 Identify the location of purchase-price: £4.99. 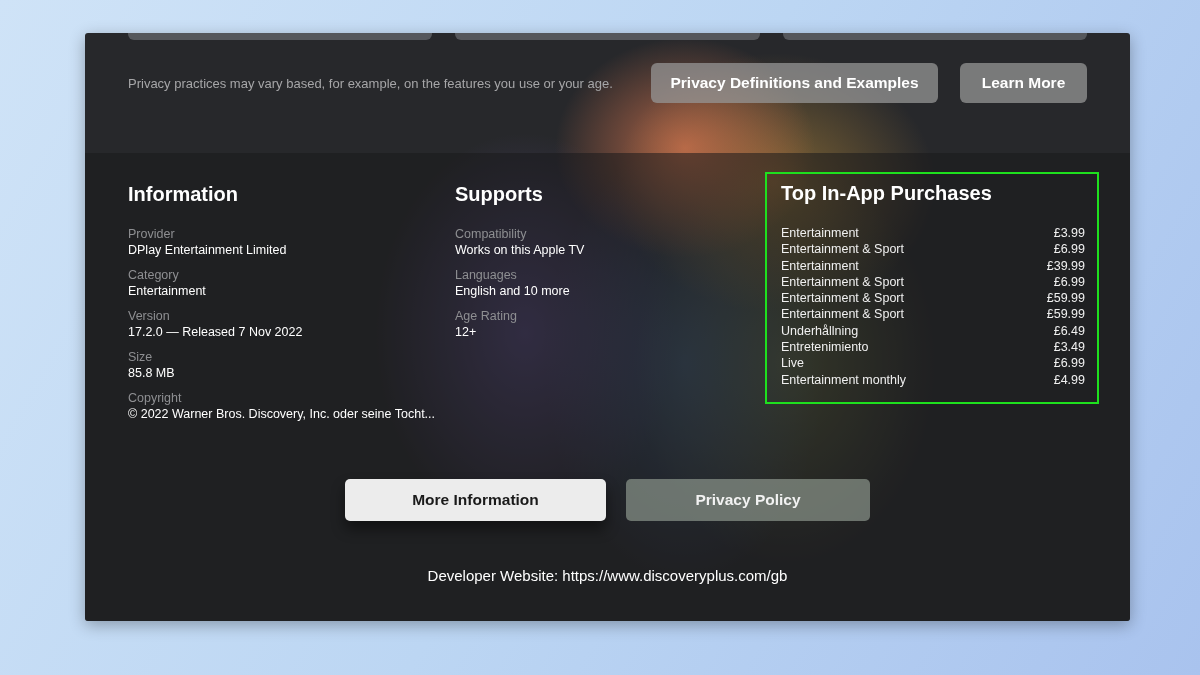
(1069, 379).